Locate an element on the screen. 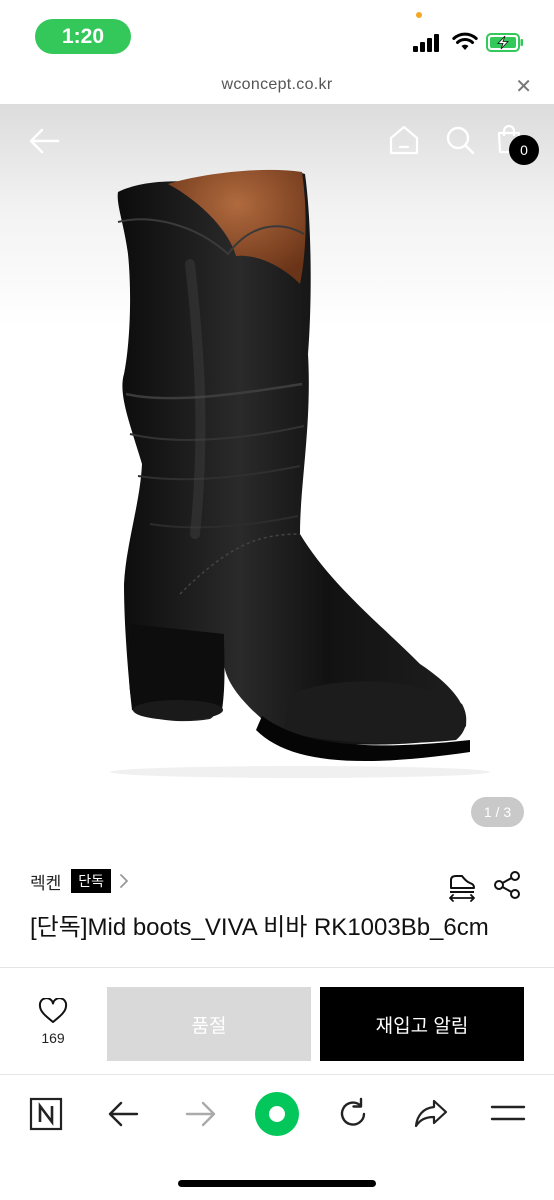  product-title: [단독]Mid boots_VIVA 비바 RK1003Bb_6cm is located at coordinates (259, 927).